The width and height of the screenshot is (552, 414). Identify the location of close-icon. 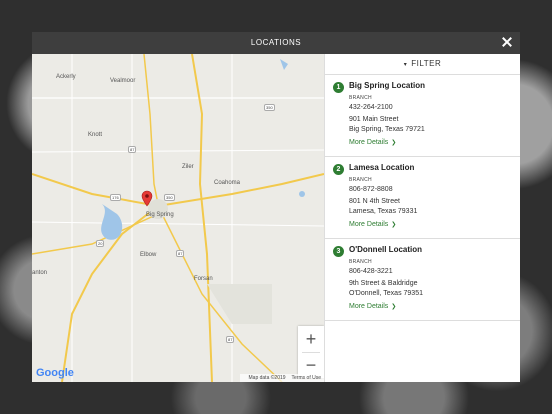
(507, 42).